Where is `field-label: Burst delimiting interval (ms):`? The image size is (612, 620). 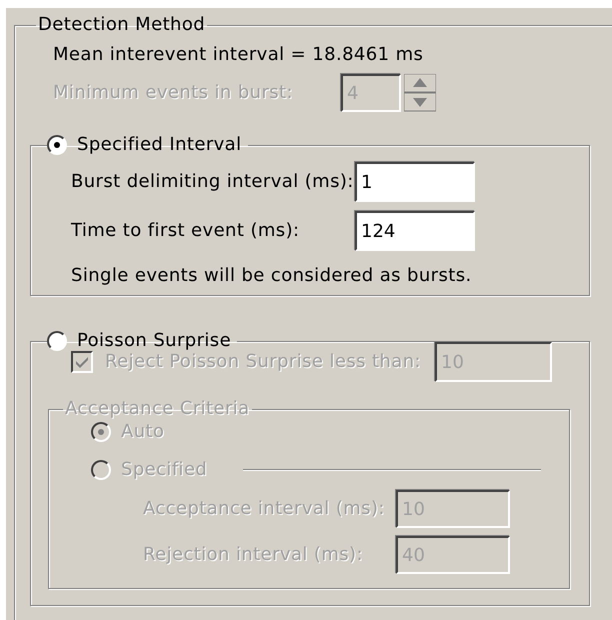
field-label: Burst delimiting interval (ms): is located at coordinates (213, 182).